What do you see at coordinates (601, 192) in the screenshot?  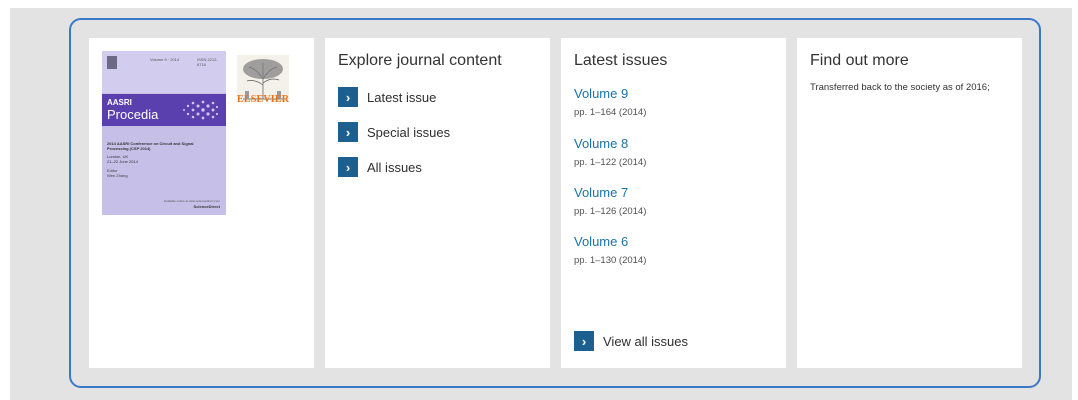 I see `volume-link: Volume 7` at bounding box center [601, 192].